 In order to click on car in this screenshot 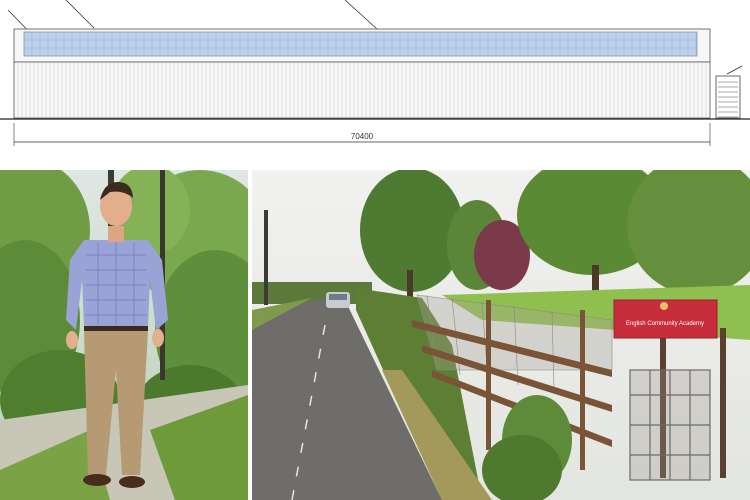, I will do `click(338, 300)`.